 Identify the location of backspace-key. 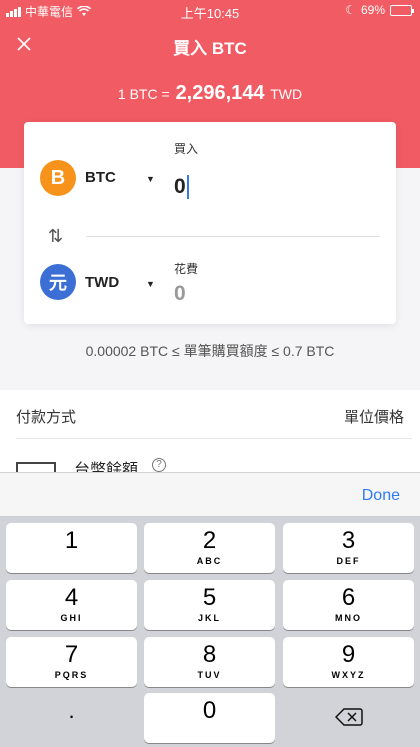
(348, 718).